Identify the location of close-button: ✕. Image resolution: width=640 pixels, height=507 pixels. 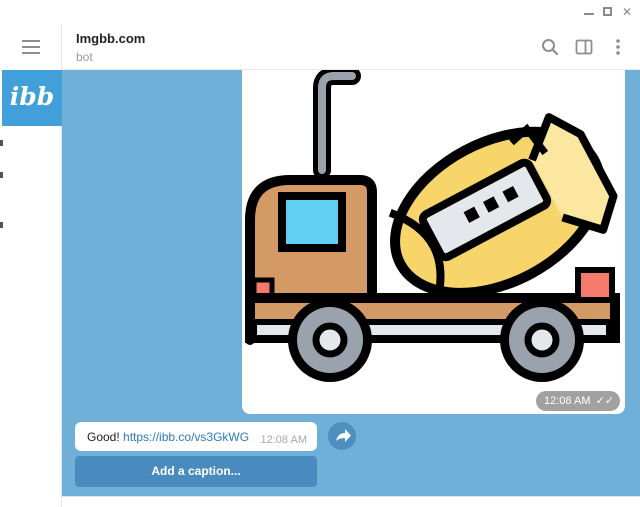
(627, 12).